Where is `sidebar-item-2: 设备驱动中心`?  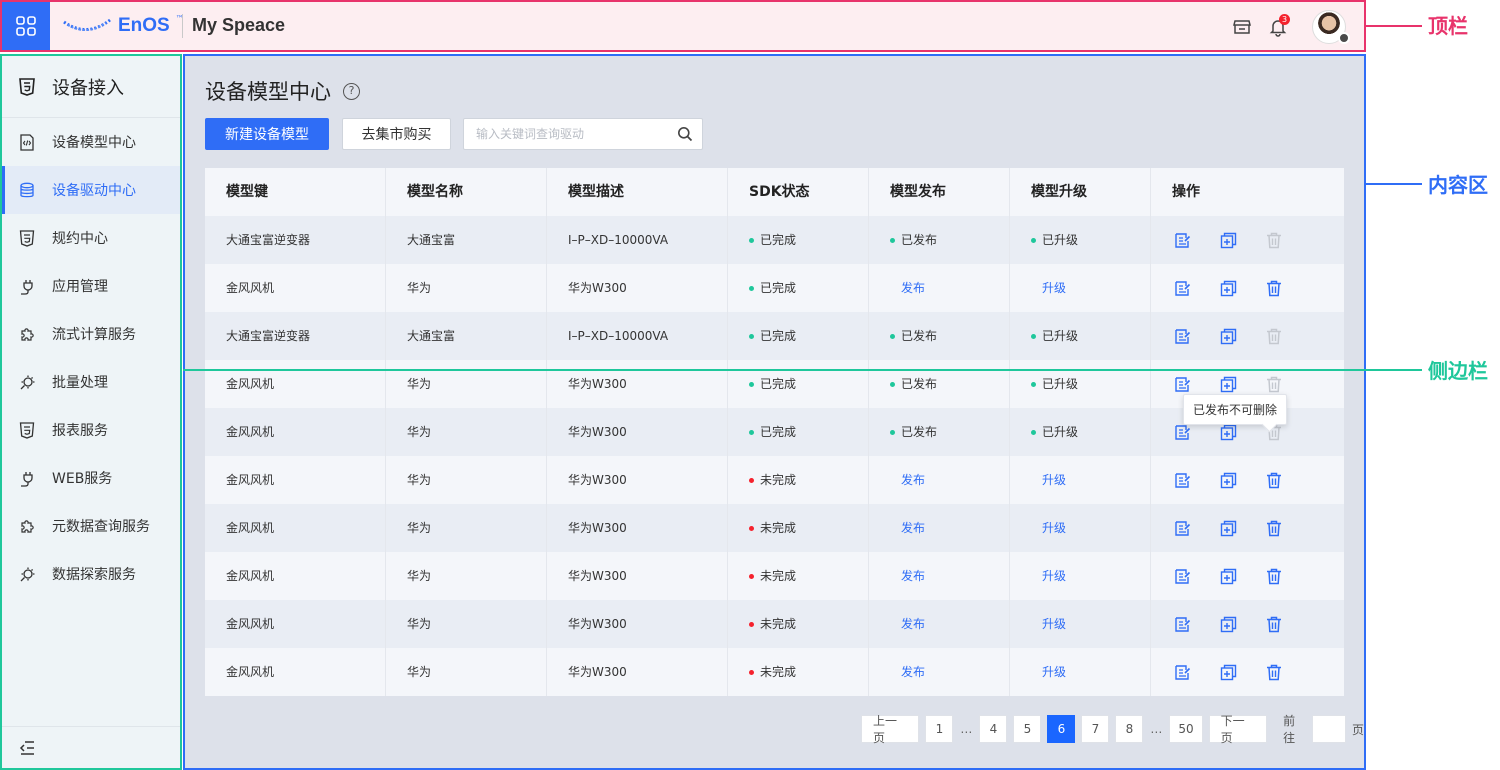
sidebar-item-2: 设备驱动中心 is located at coordinates (91, 190).